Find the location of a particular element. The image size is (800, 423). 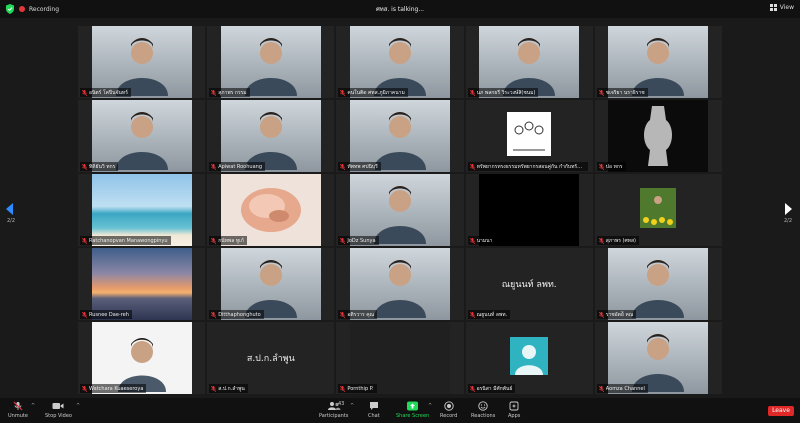

participants-count: 43 is located at coordinates (341, 404).